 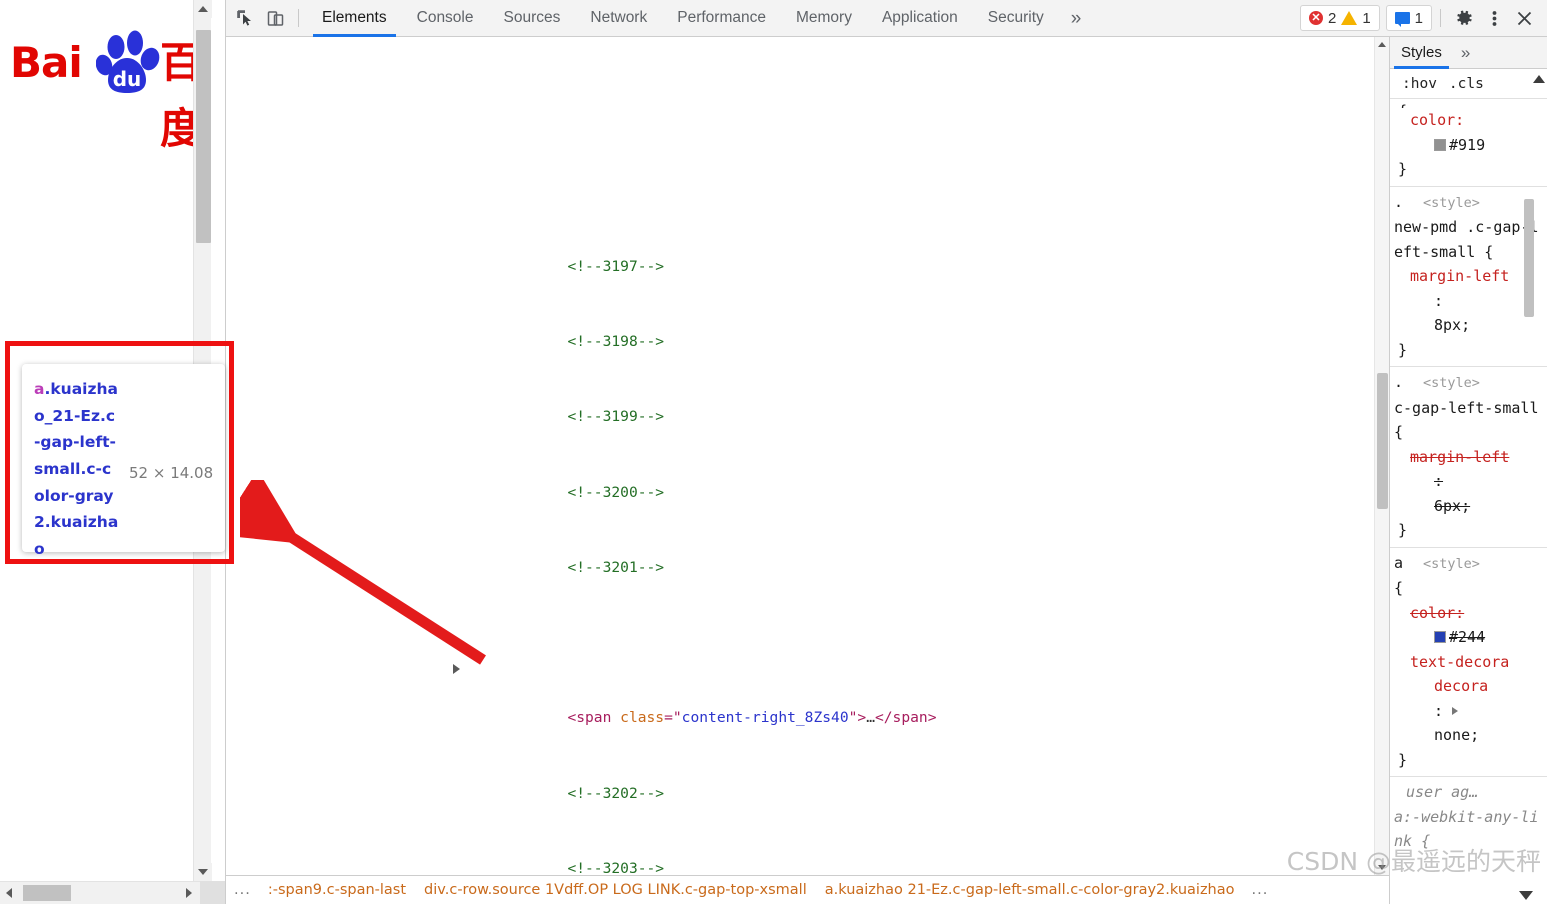 What do you see at coordinates (807, 327) in the screenshot?
I see `dom-line-comment: <!--3198-->` at bounding box center [807, 327].